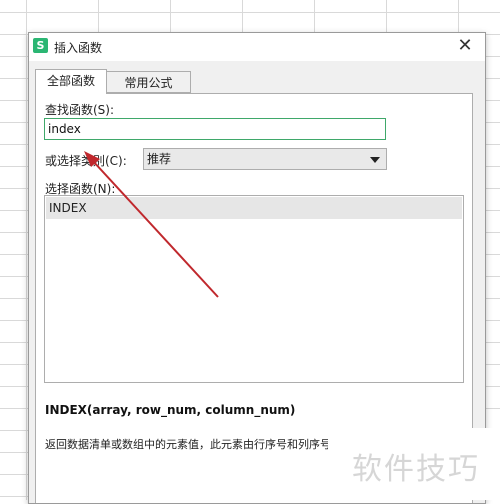 The image size is (500, 504). I want to click on function-signature: INDEX(array, row_num, column_num), so click(170, 410).